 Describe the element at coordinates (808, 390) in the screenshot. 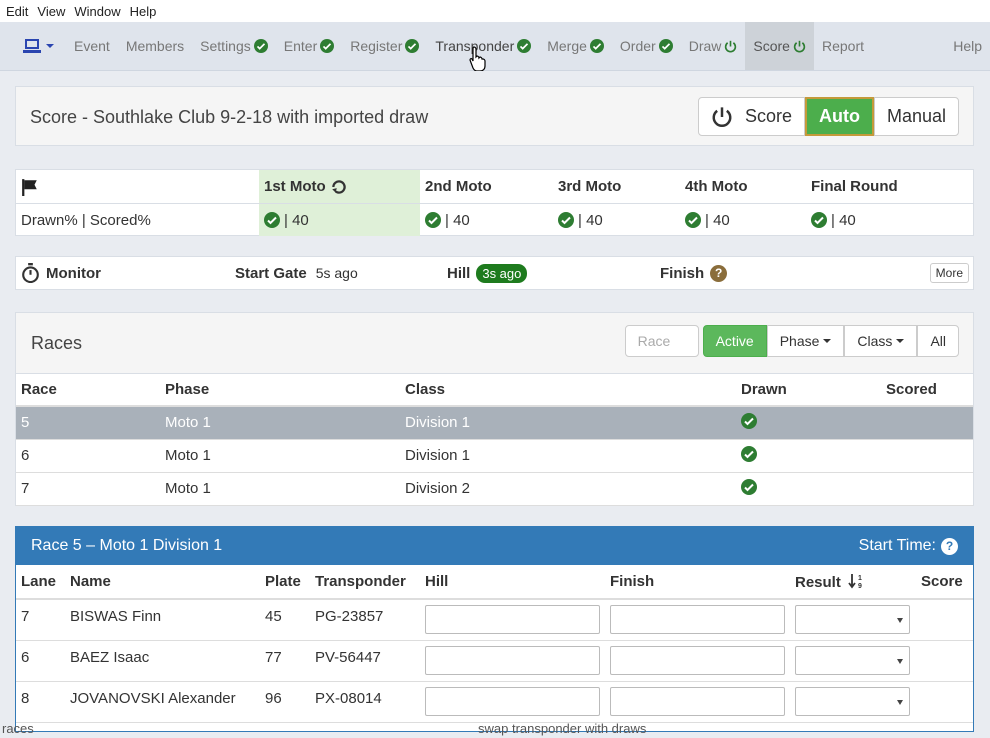

I see `col-drawn: Drawn` at that location.